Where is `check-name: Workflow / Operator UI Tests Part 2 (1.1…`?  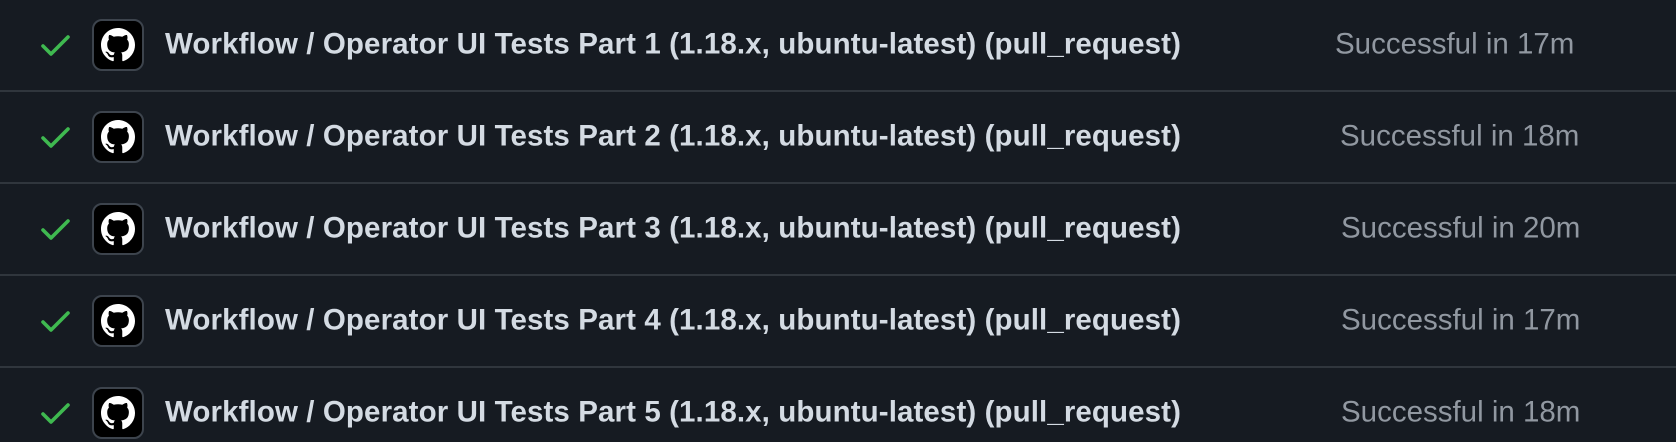 check-name: Workflow / Operator UI Tests Part 2 (1.1… is located at coordinates (673, 136).